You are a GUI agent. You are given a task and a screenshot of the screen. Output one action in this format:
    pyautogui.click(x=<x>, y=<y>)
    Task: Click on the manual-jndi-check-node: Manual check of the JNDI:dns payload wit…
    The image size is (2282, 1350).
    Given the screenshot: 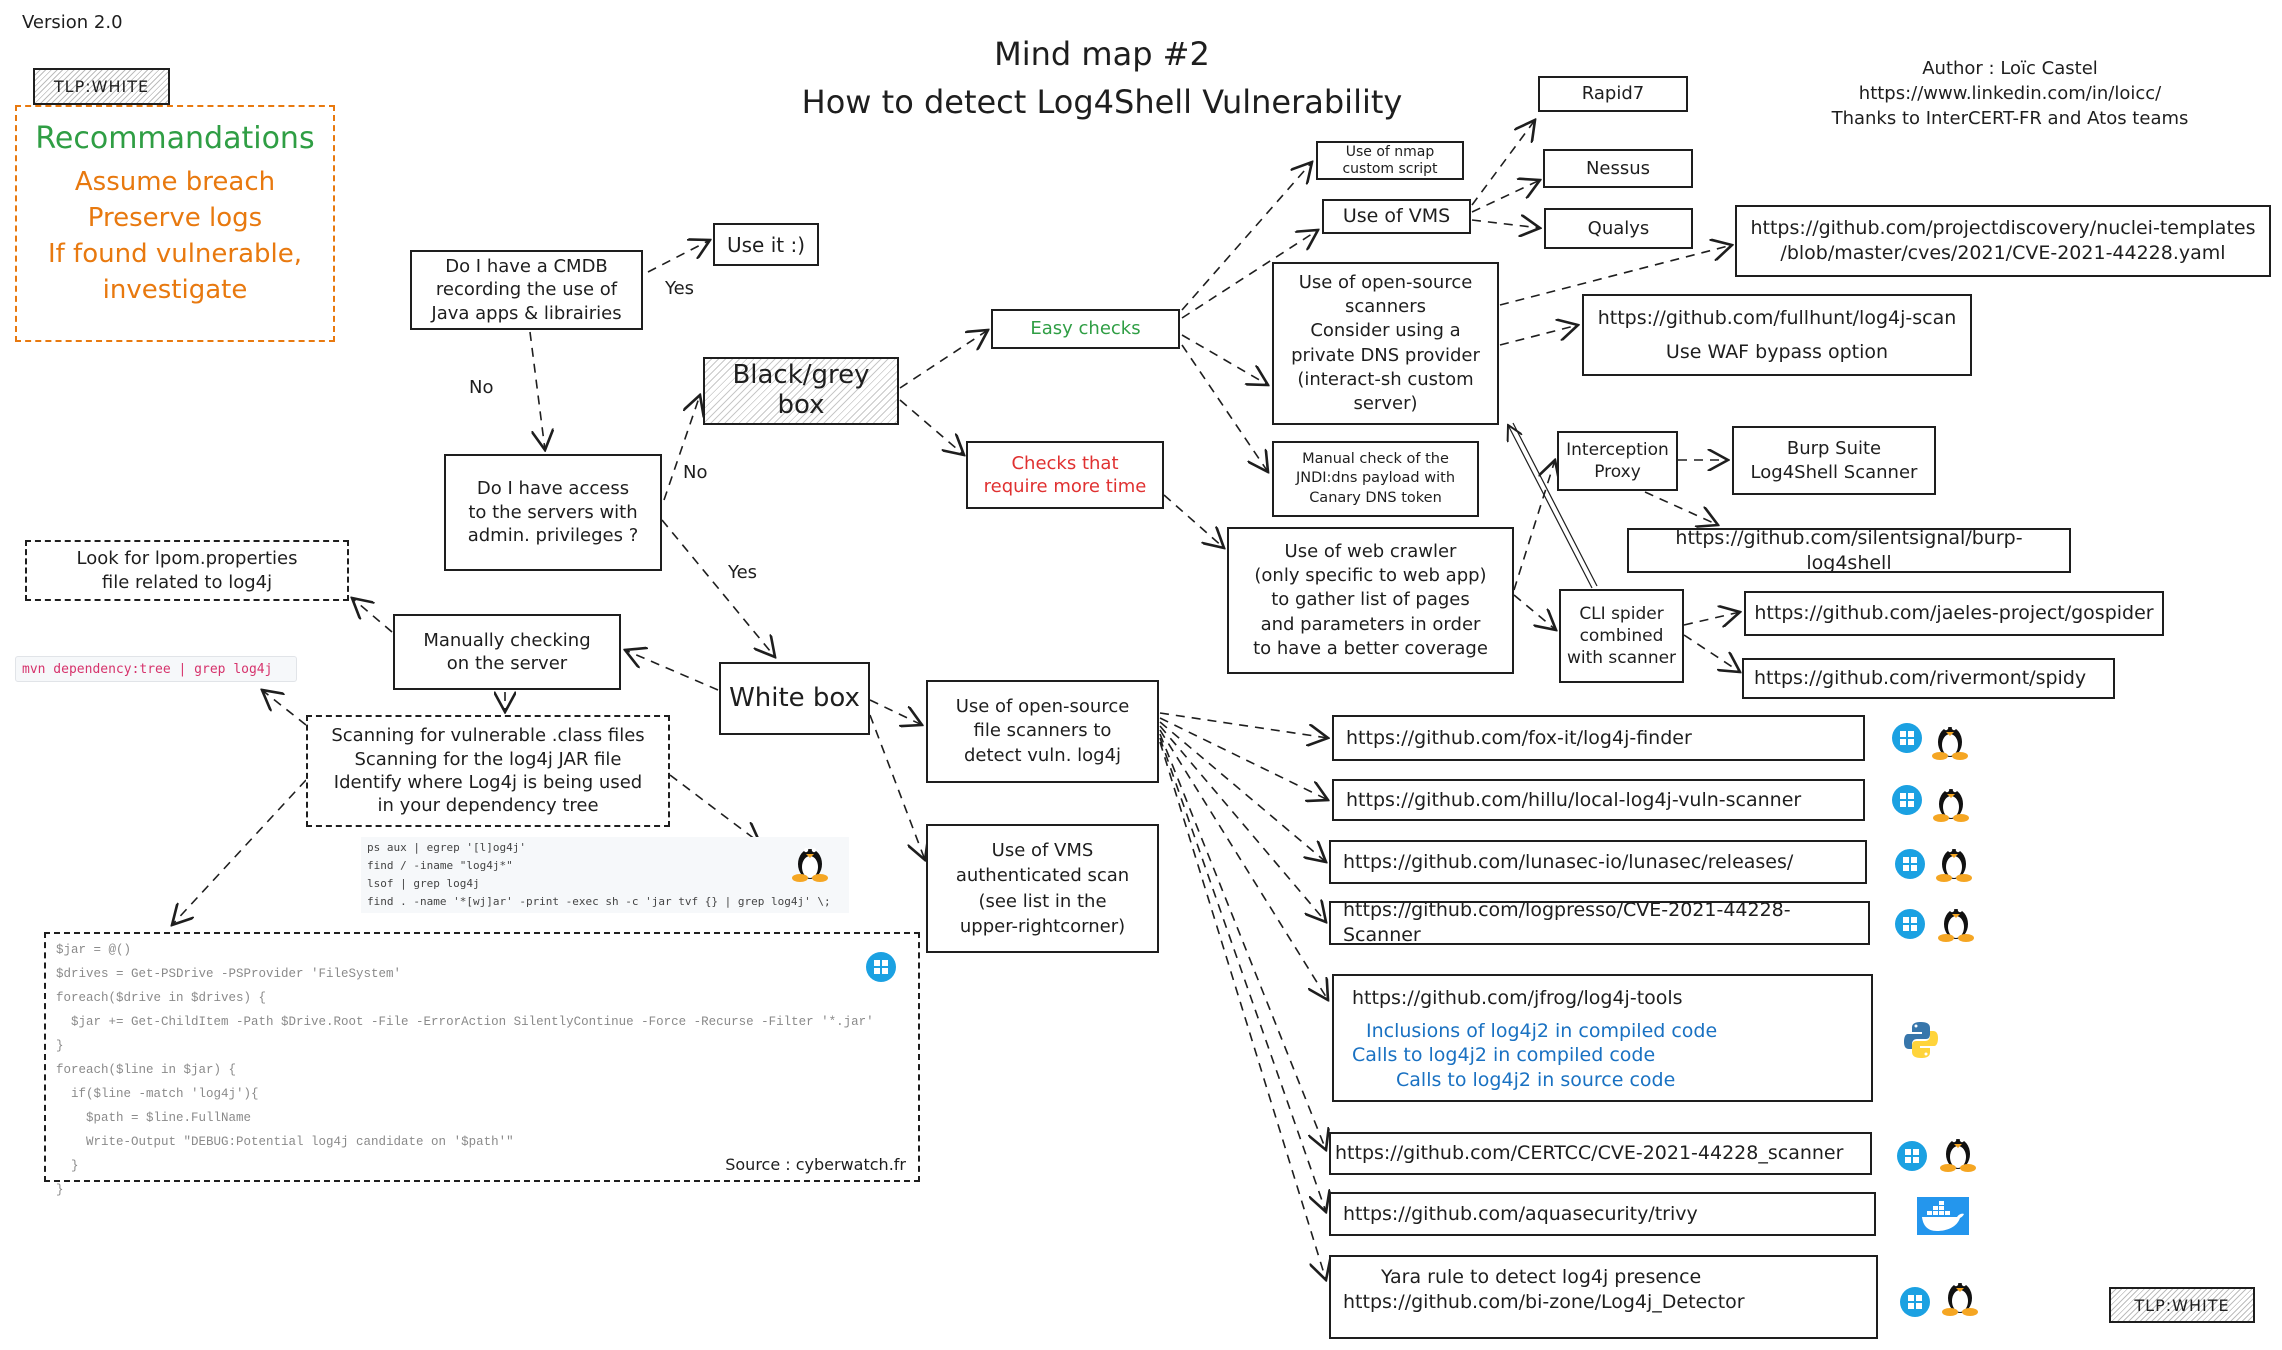 What is the action you would take?
    pyautogui.click(x=1375, y=479)
    